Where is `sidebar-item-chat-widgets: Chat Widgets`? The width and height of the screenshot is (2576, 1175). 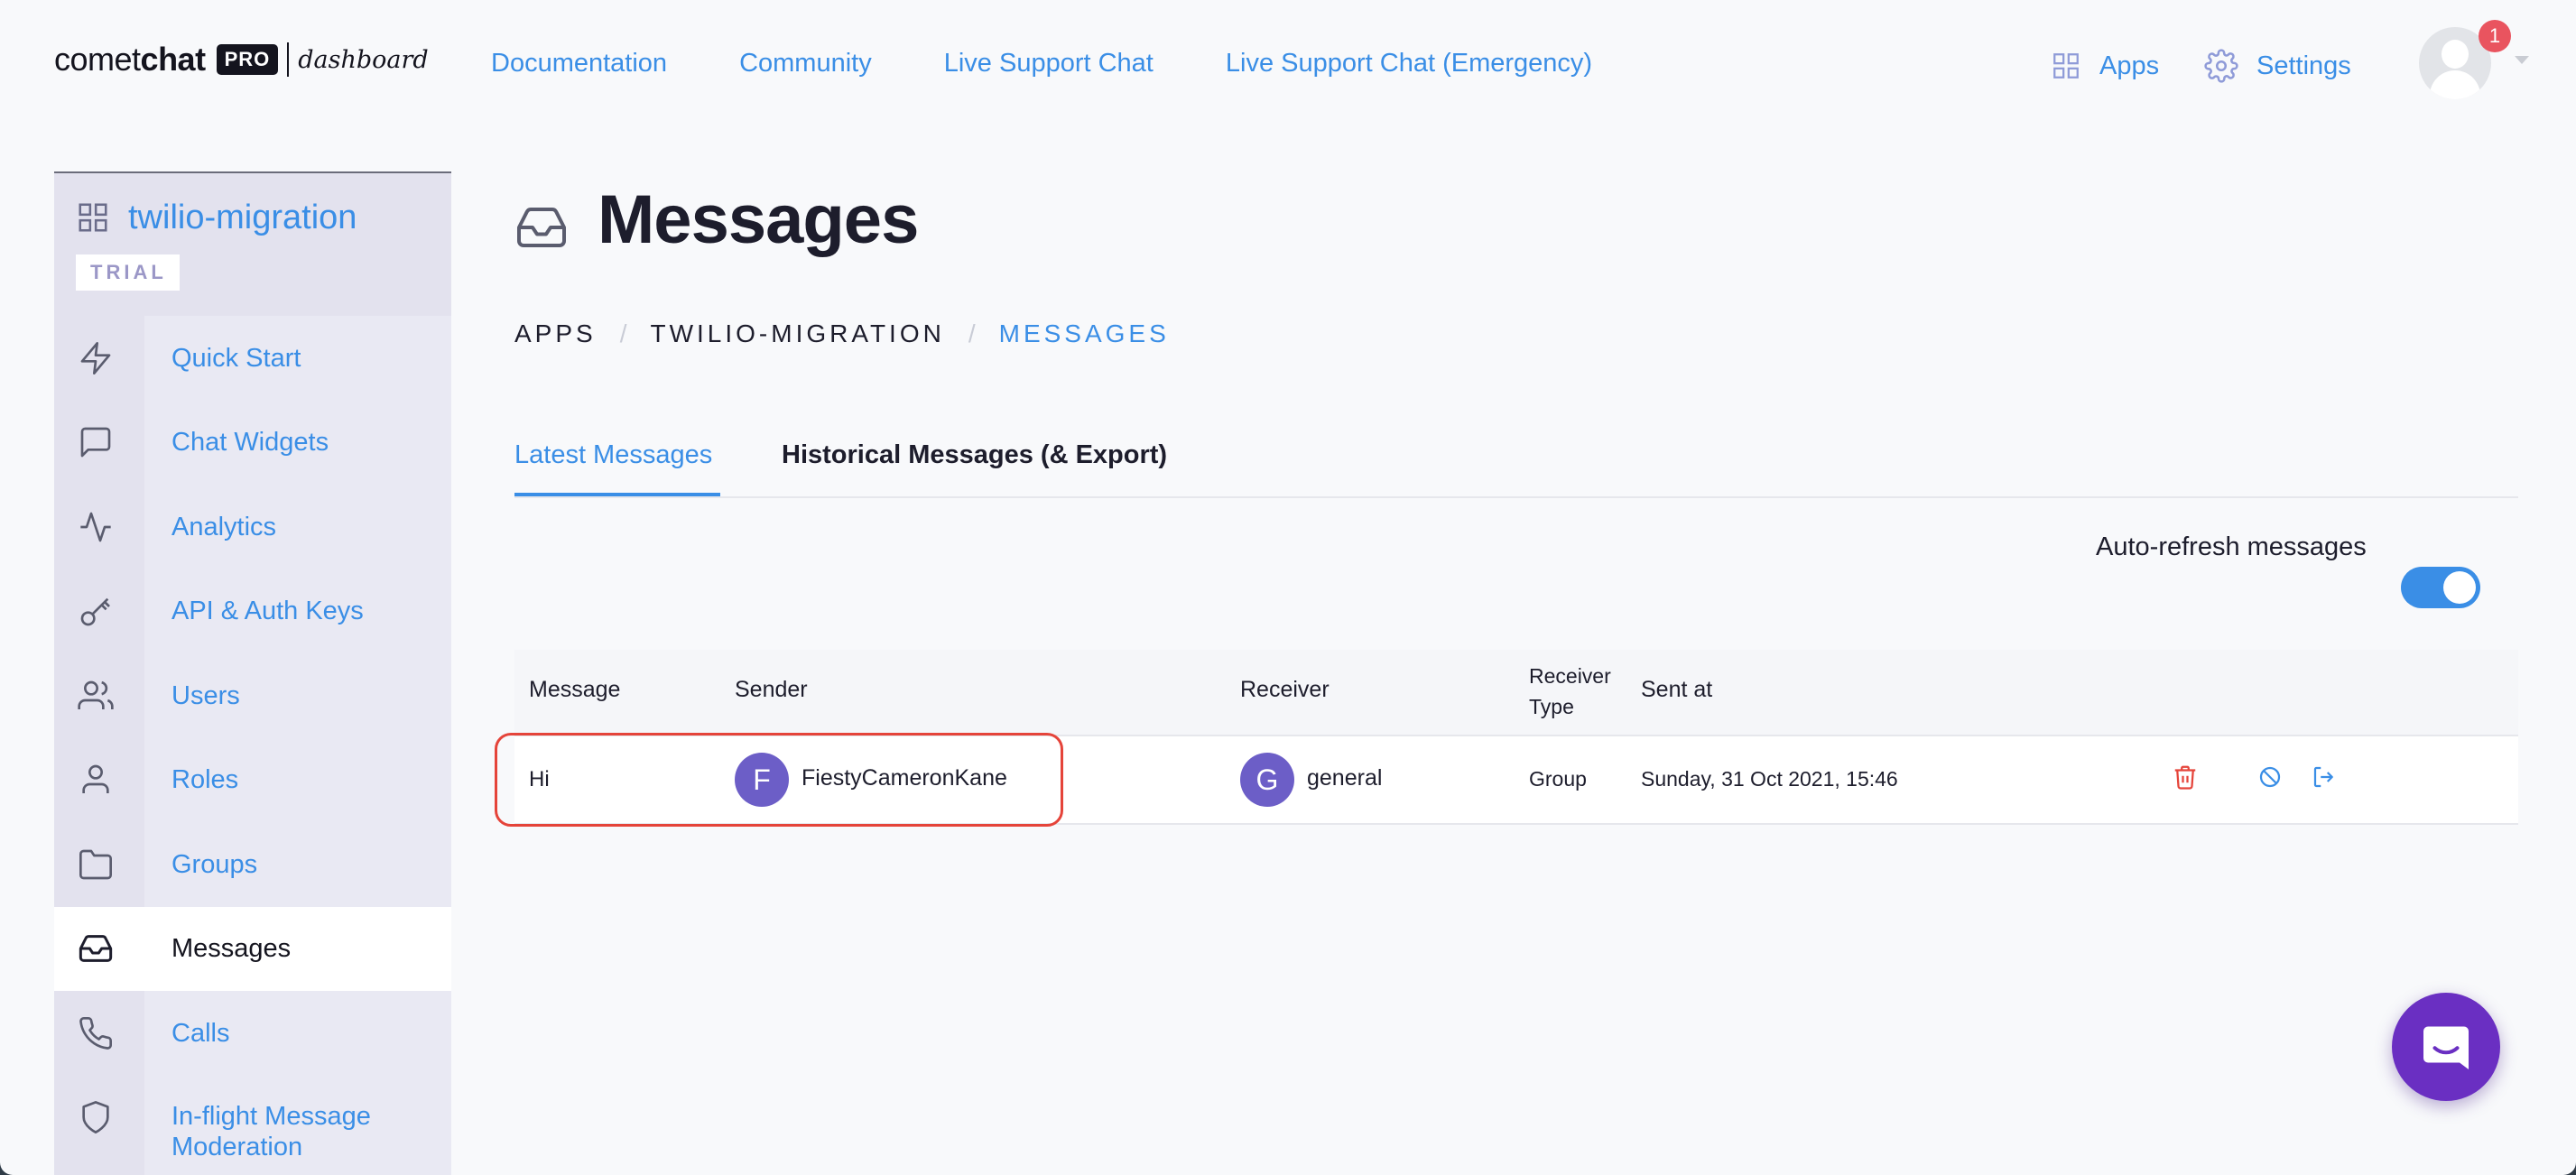
sidebar-item-chat-widgets: Chat Widgets is located at coordinates (252, 443).